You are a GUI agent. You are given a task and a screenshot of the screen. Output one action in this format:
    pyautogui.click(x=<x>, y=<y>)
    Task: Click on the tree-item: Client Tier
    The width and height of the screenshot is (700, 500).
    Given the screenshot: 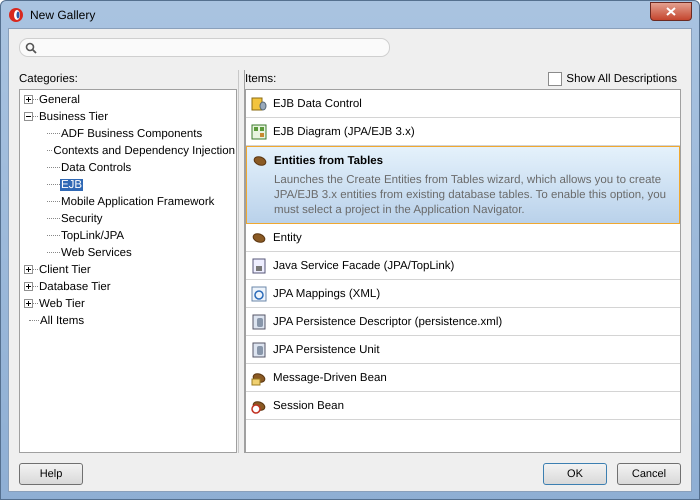 What is the action you would take?
    pyautogui.click(x=65, y=270)
    